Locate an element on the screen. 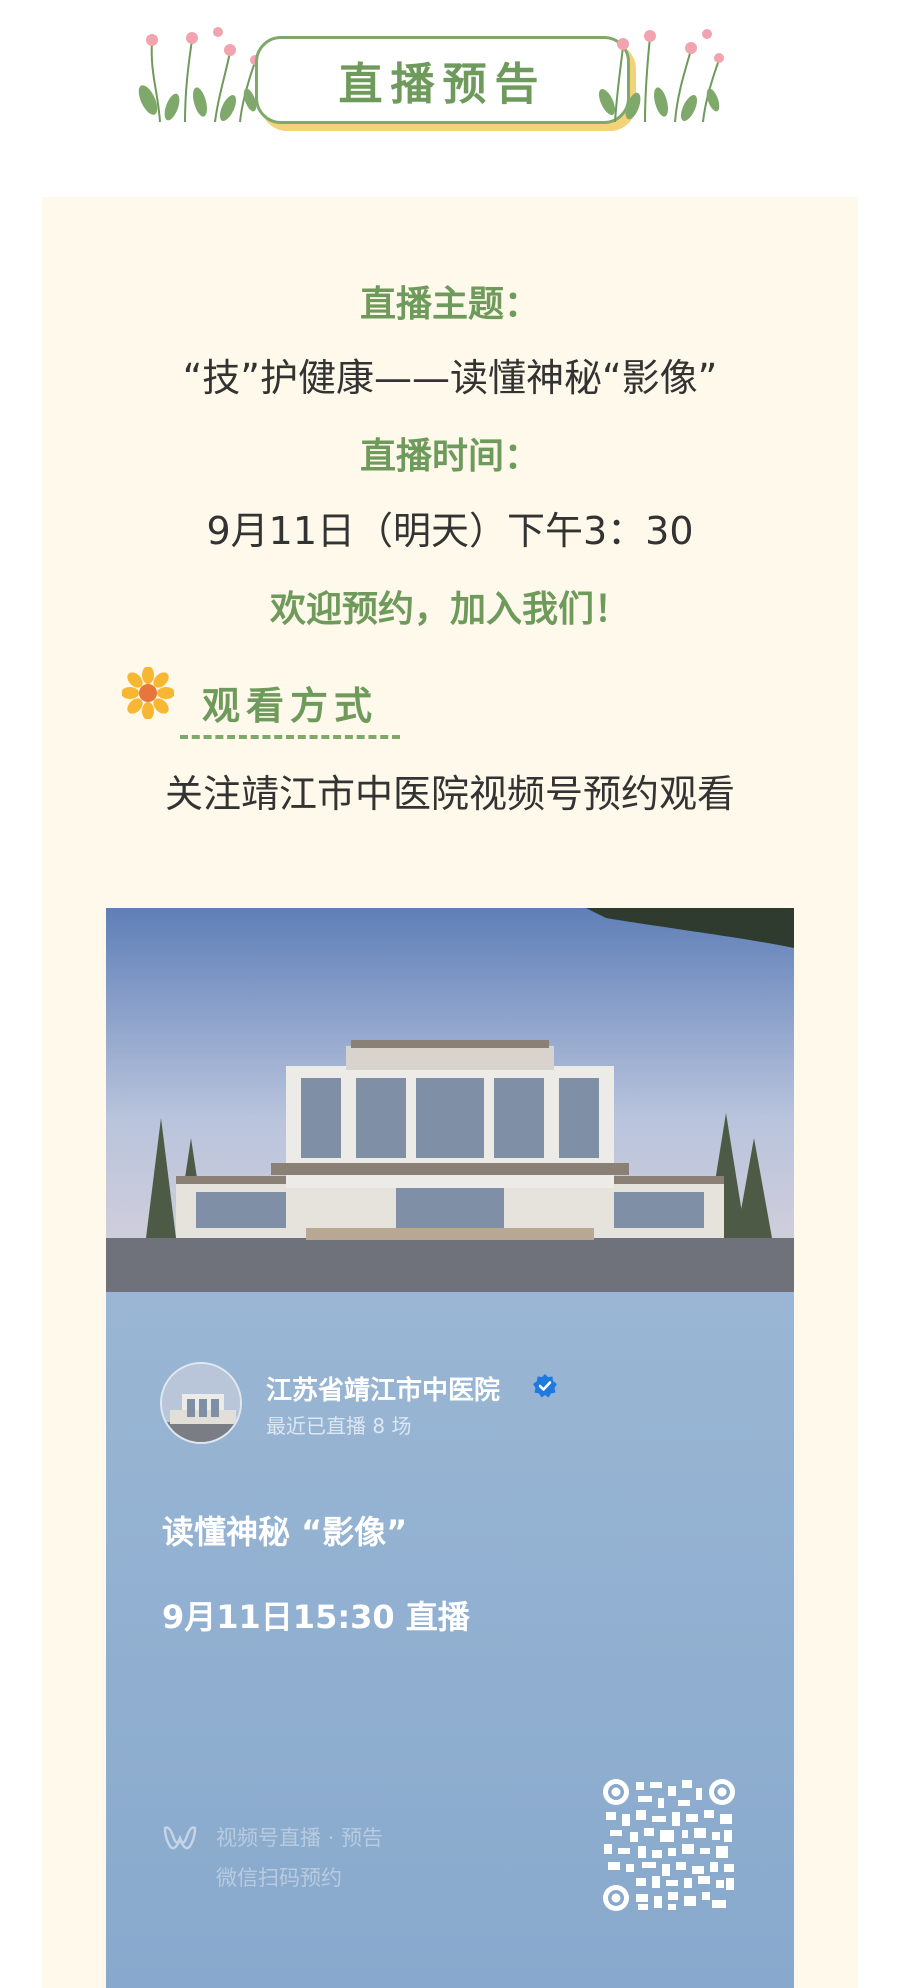 This screenshot has width=900, height=1988. account-avatar is located at coordinates (201, 1403).